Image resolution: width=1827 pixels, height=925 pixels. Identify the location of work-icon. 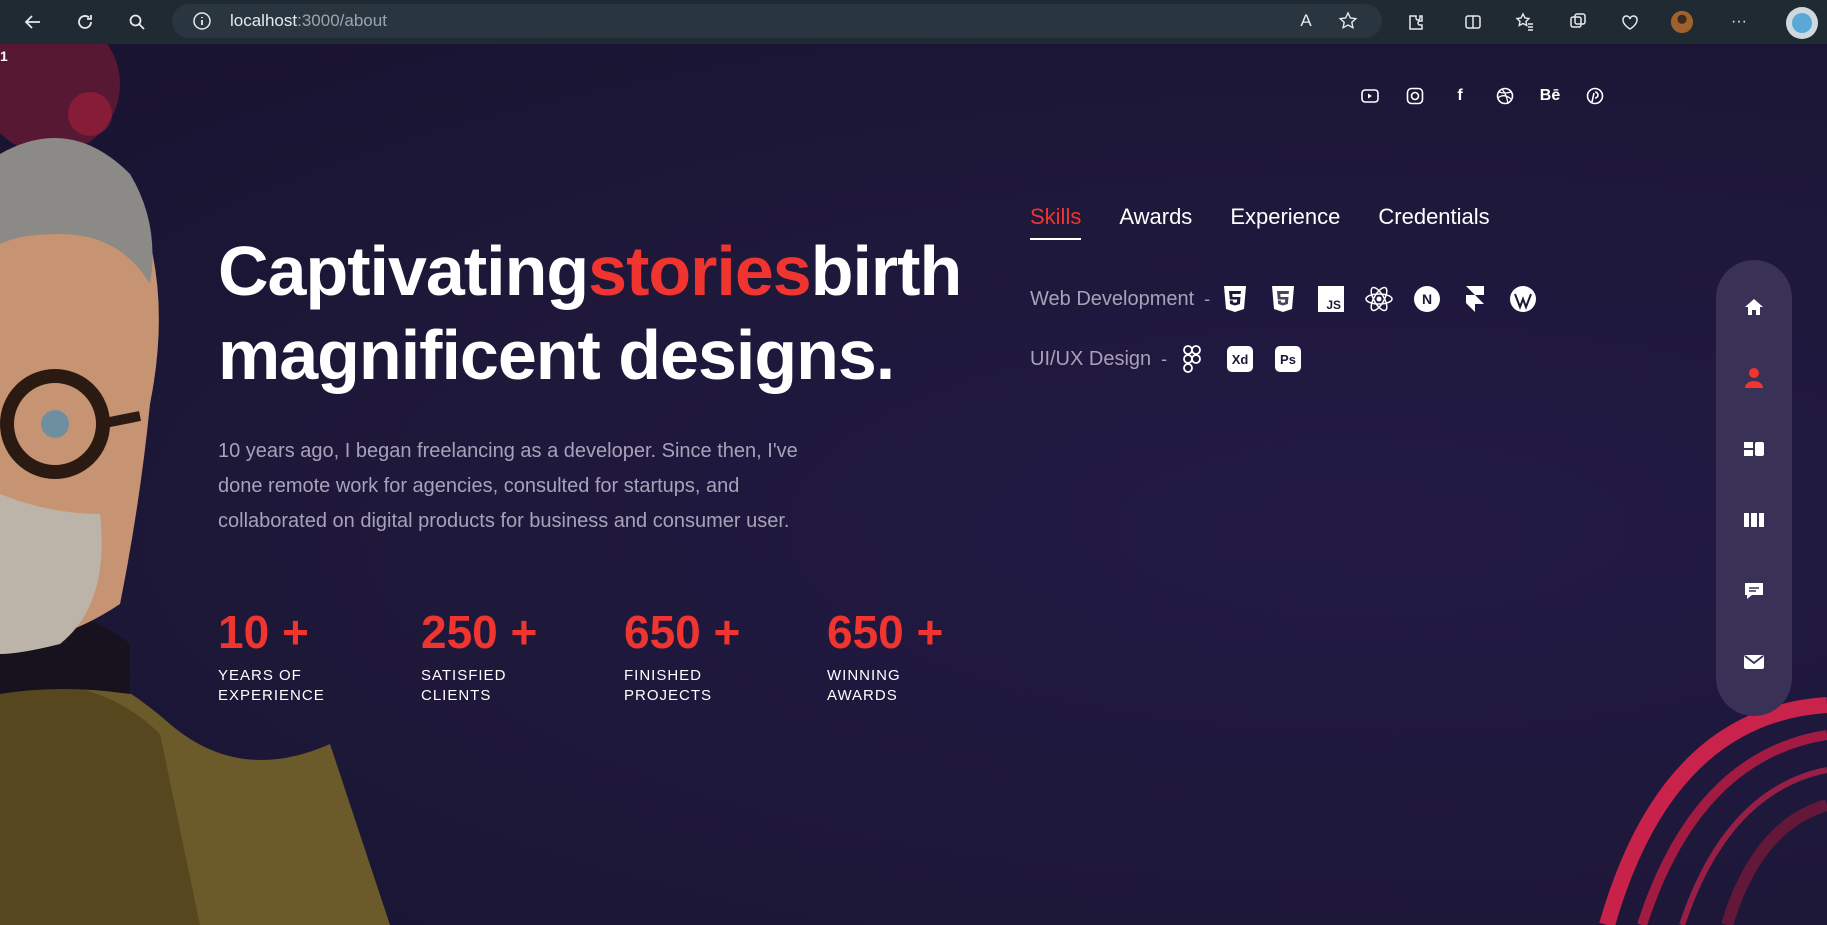
(1754, 449).